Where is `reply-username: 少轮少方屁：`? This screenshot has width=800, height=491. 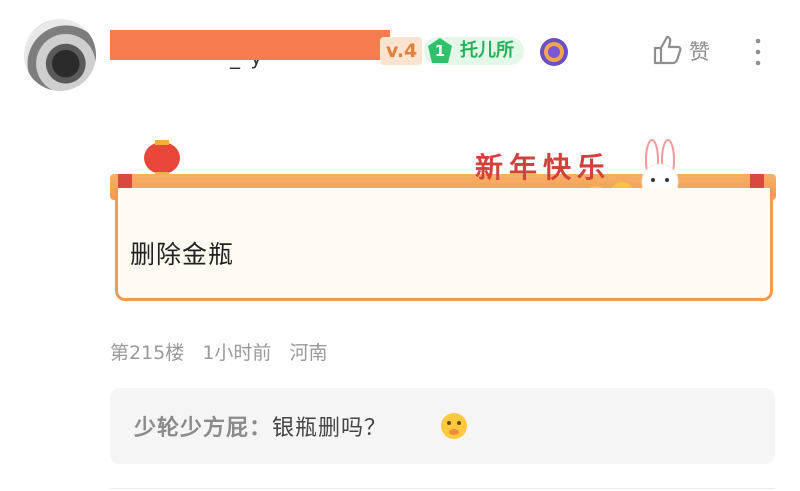 reply-username: 少轮少方屁： is located at coordinates (203, 428).